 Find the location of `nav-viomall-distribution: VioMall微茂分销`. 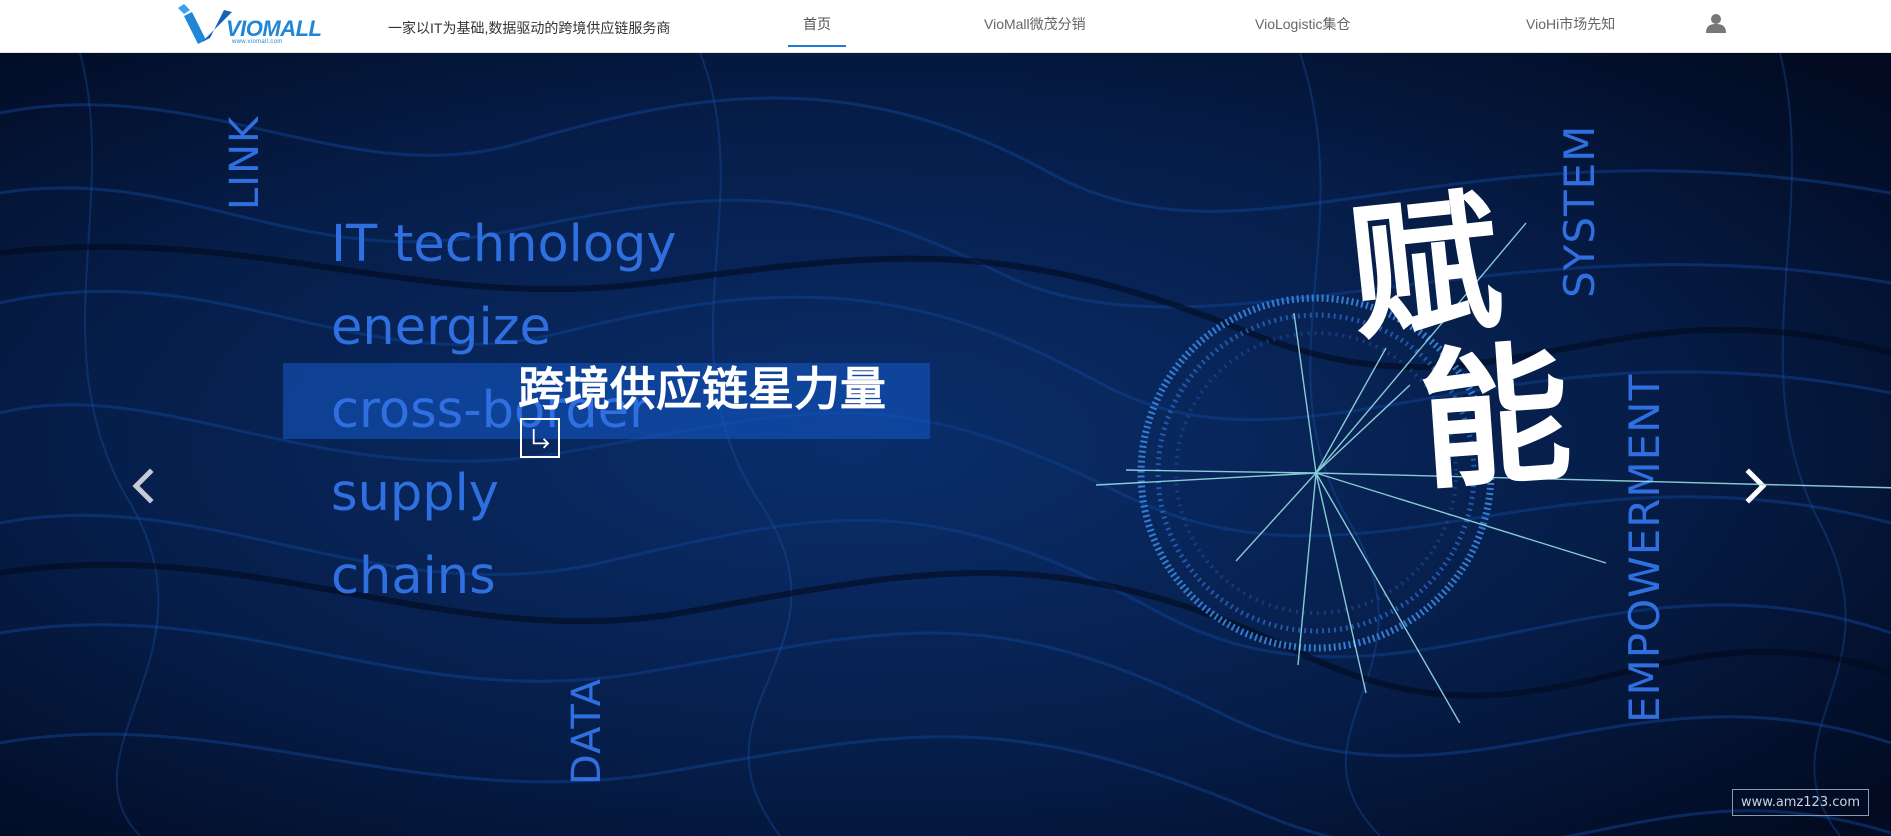

nav-viomall-distribution: VioMall微茂分销 is located at coordinates (1035, 24).